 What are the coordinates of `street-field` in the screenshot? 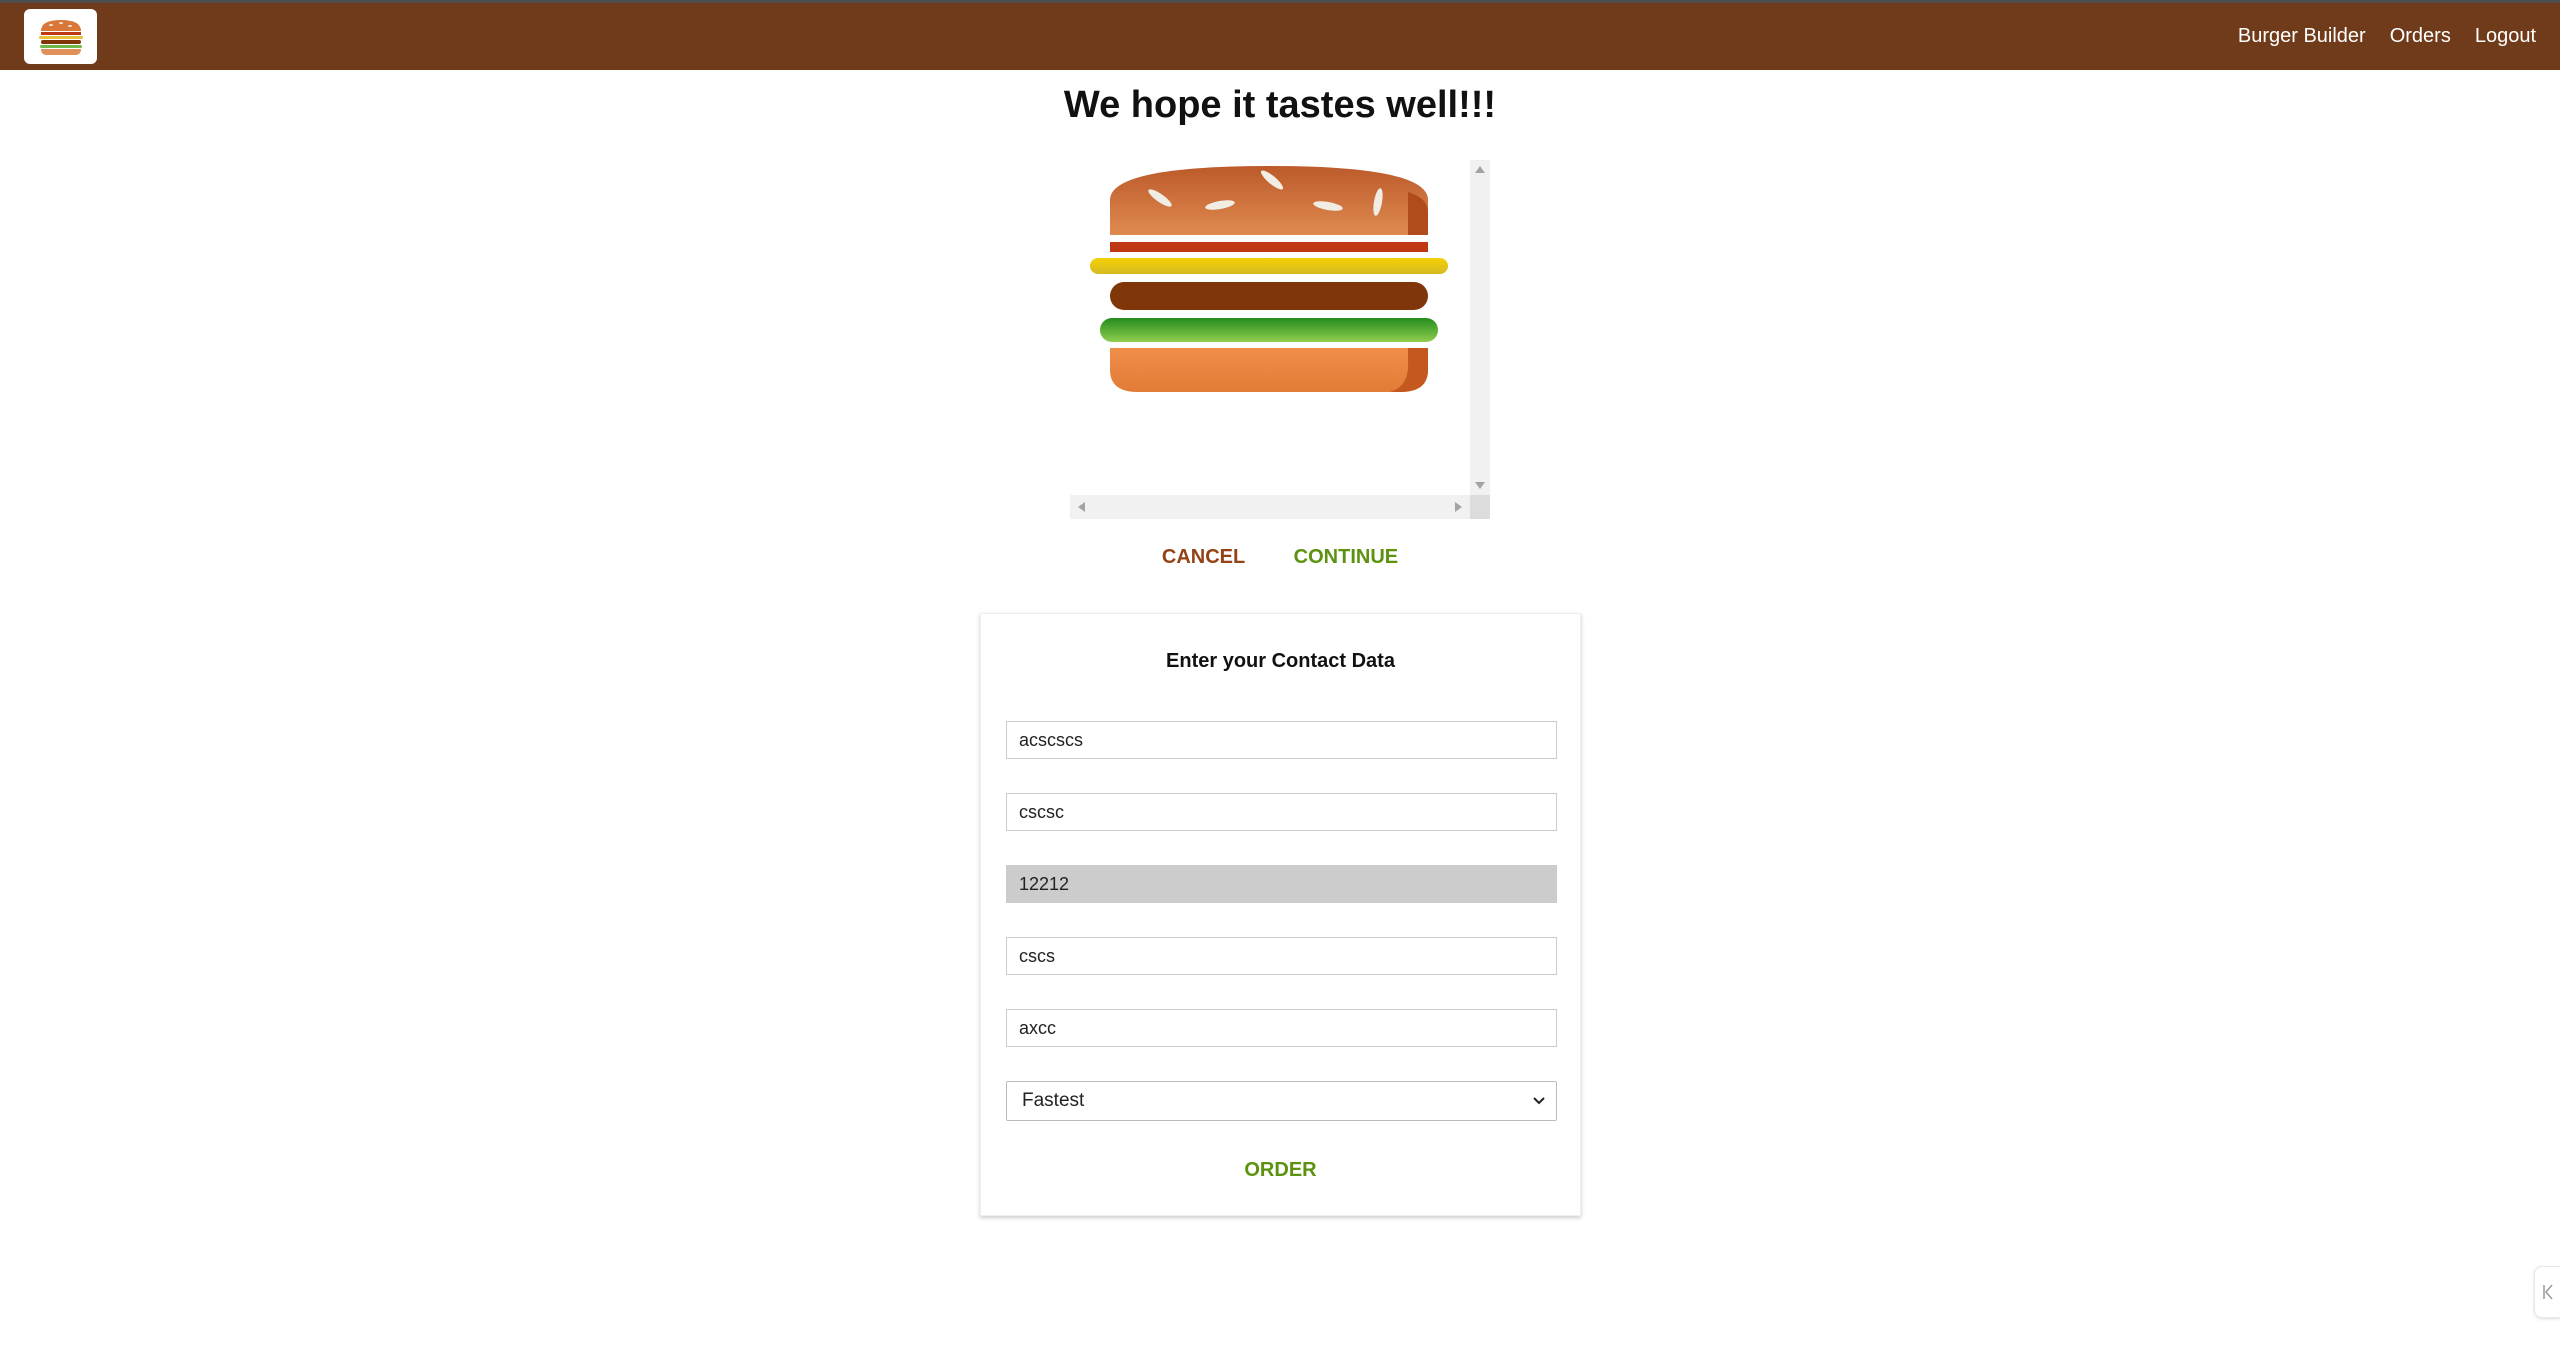 It's located at (1281, 812).